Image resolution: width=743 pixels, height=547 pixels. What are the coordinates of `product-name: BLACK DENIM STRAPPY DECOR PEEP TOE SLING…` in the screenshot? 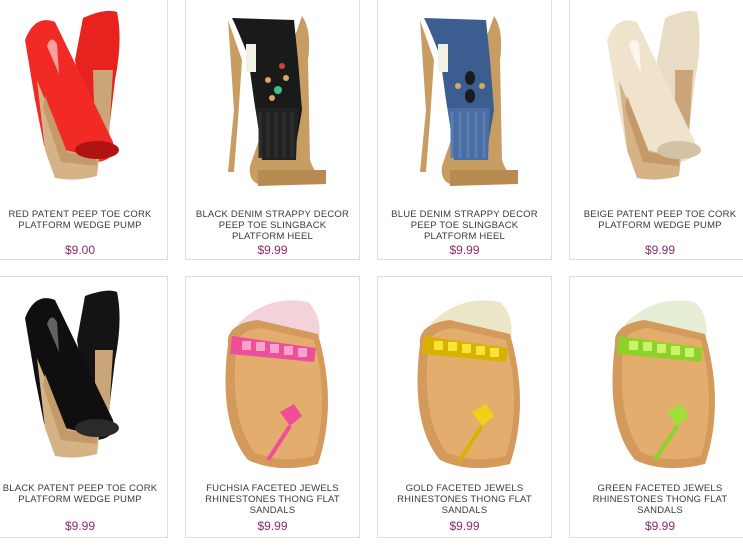 It's located at (272, 225).